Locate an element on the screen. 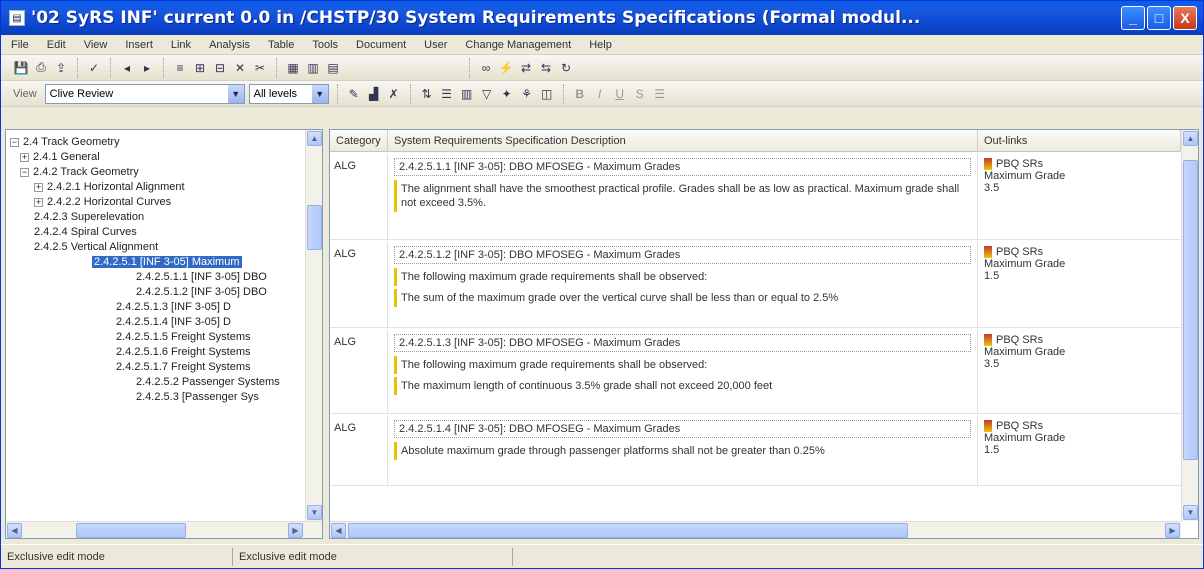  insert-below-icon: ⊞ is located at coordinates (200, 68).